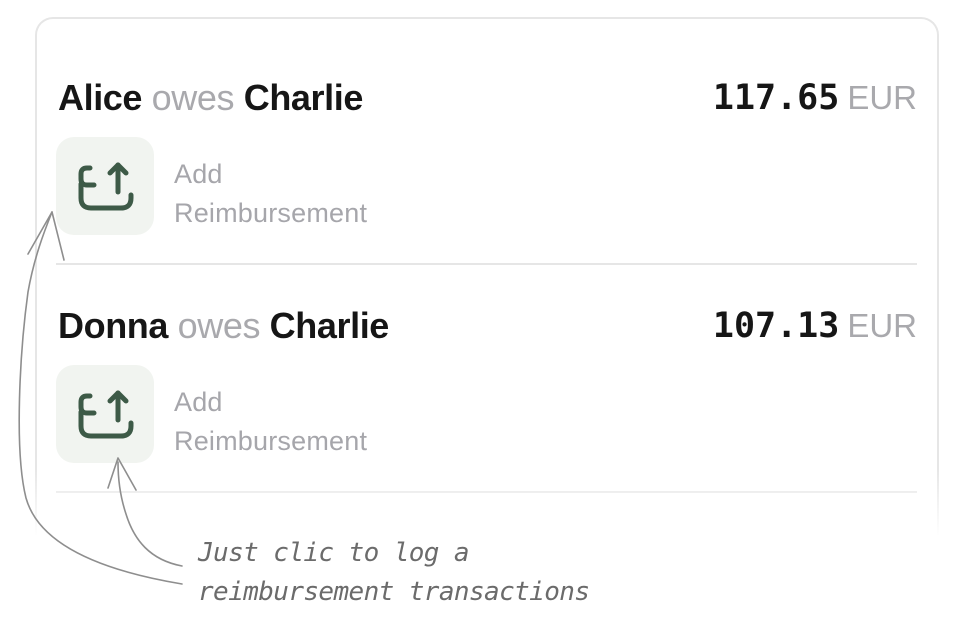 Image resolution: width=956 pixels, height=630 pixels. Describe the element at coordinates (100, 398) in the screenshot. I see `arrow-to-first-button` at that location.